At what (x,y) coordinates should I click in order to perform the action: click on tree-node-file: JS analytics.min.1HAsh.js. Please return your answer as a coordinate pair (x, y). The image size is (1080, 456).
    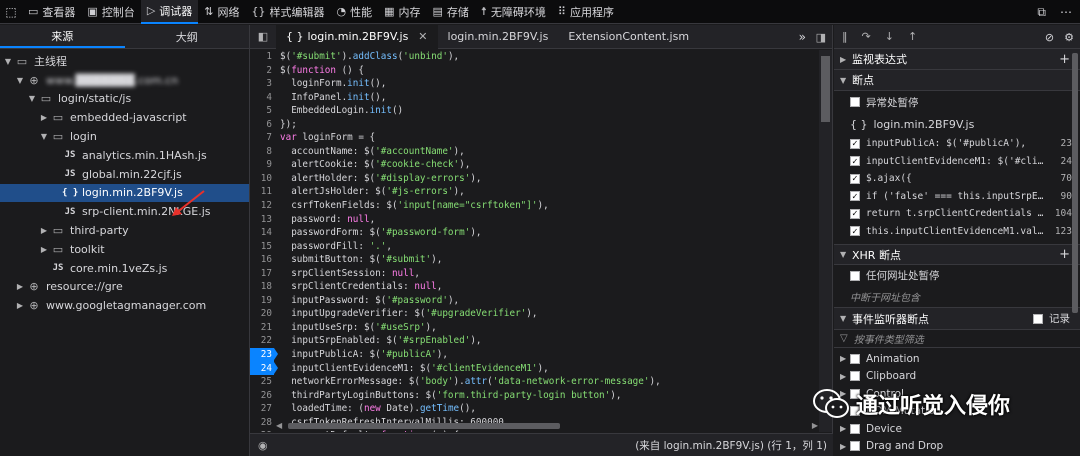
    Looking at the image, I should click on (124, 155).